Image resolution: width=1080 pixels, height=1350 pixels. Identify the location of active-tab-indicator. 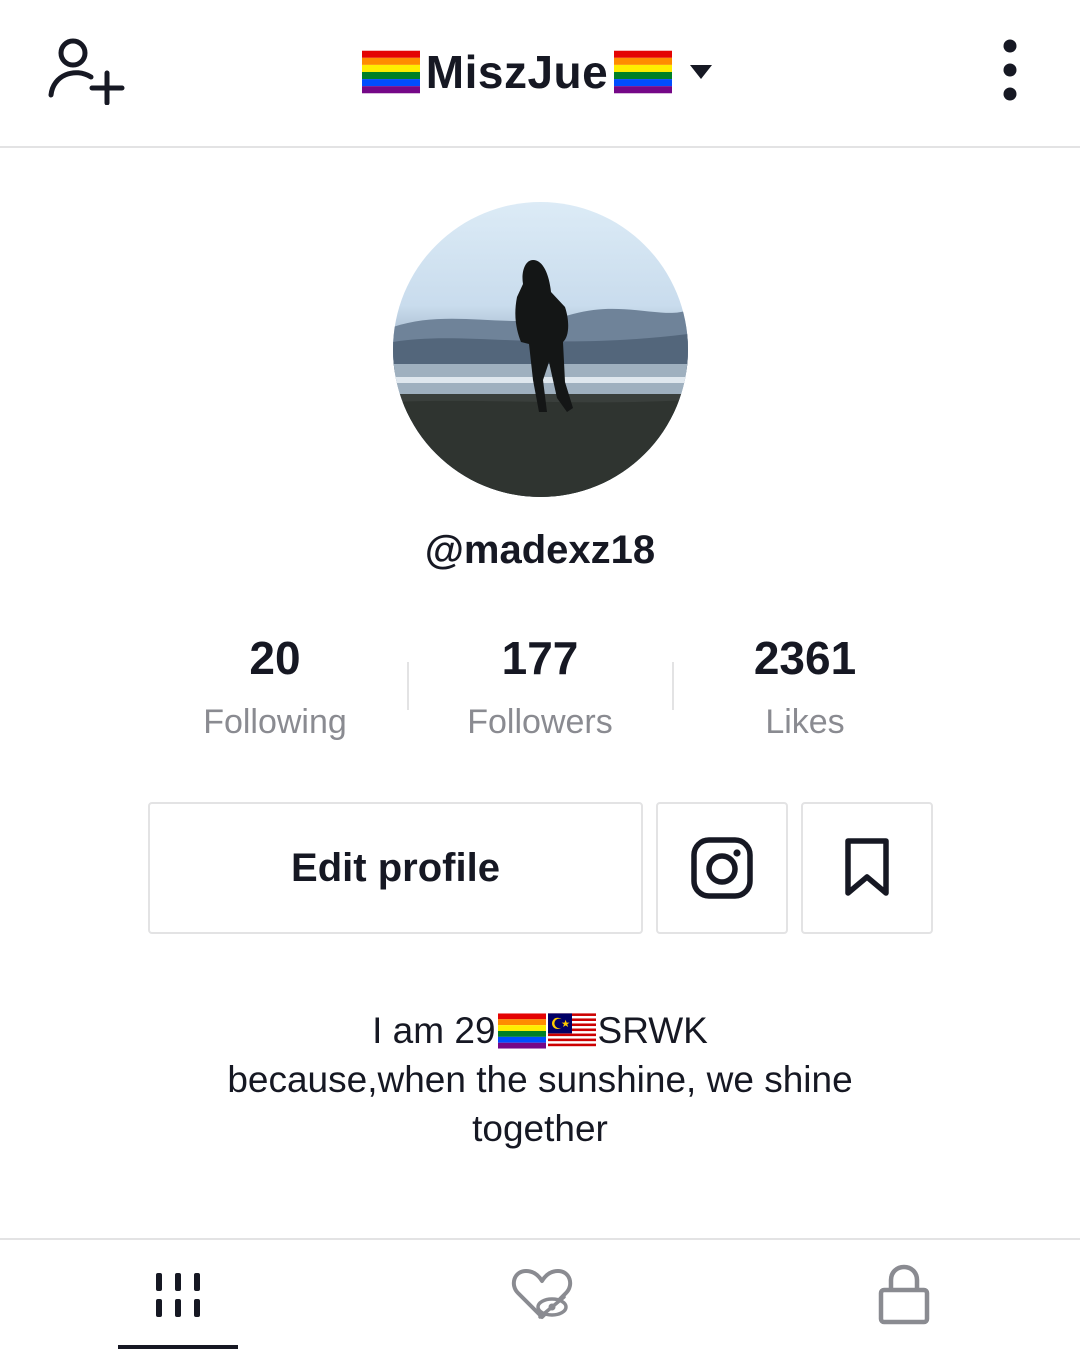
(178, 1347).